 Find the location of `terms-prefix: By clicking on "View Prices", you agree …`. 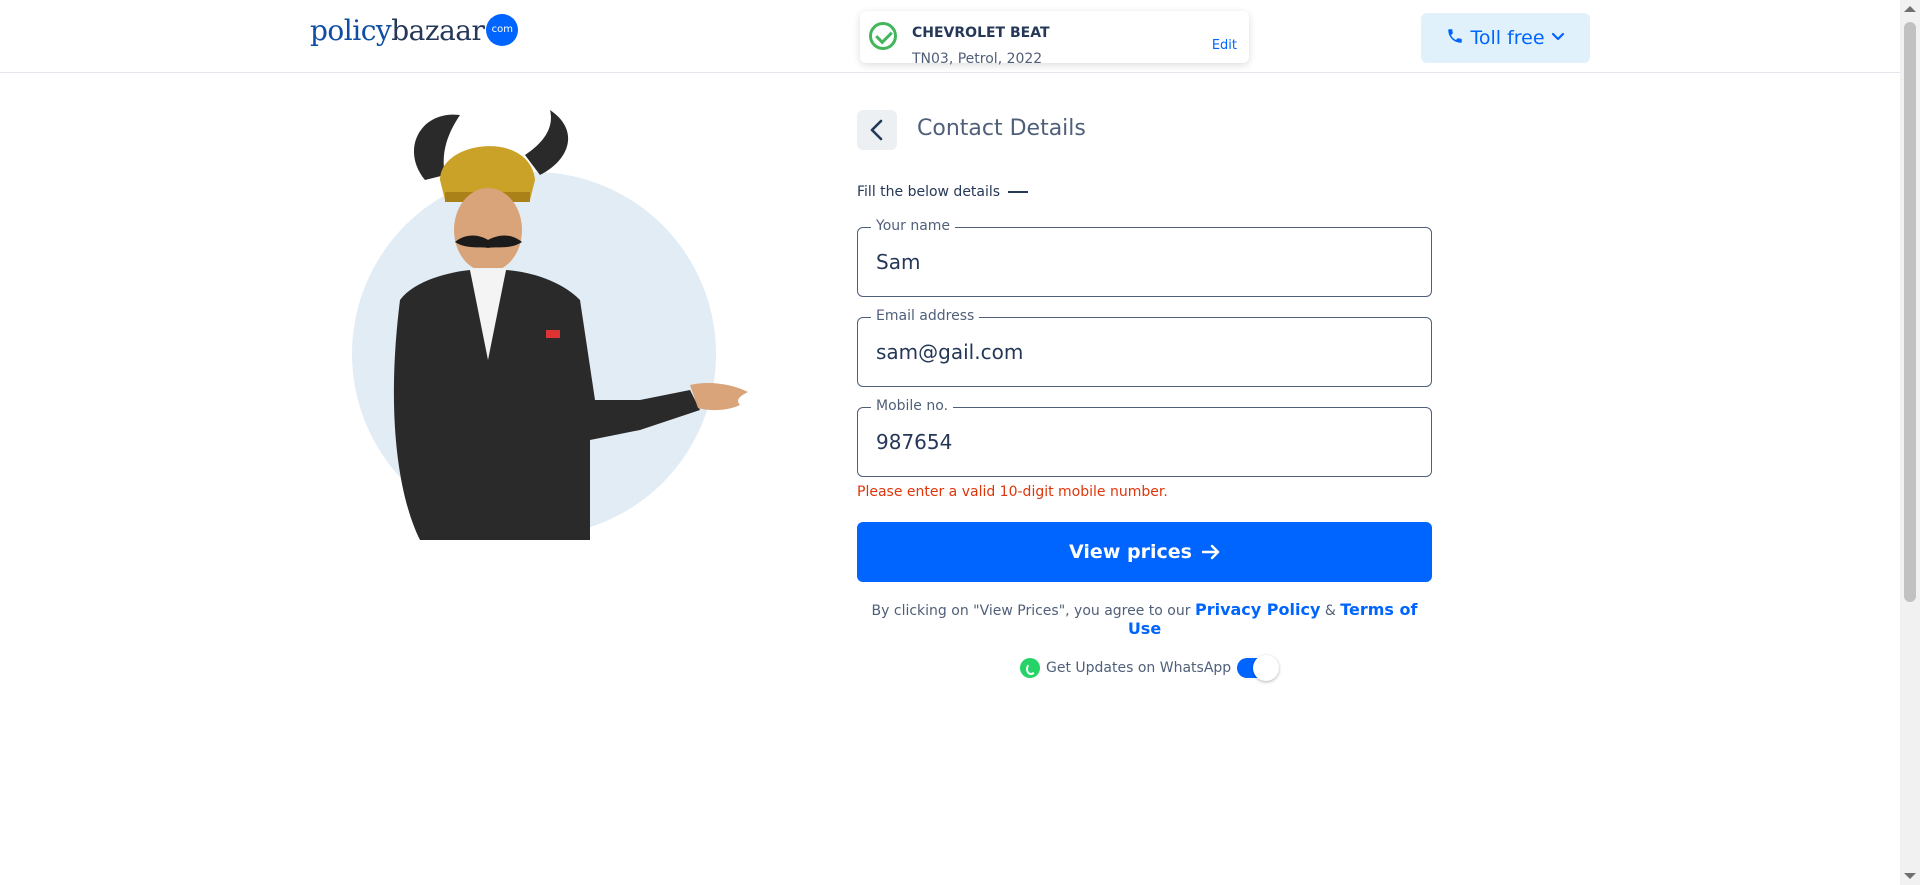

terms-prefix: By clicking on "View Prices", you agree … is located at coordinates (1031, 611).